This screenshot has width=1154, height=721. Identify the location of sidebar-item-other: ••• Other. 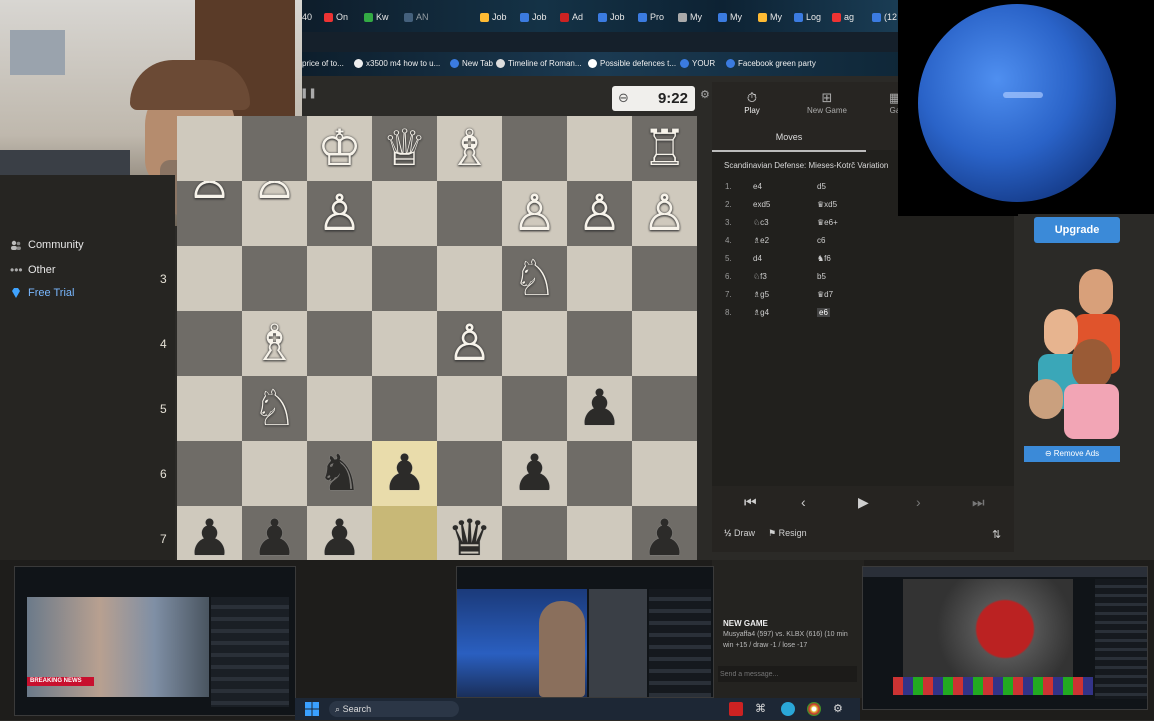
(33, 270).